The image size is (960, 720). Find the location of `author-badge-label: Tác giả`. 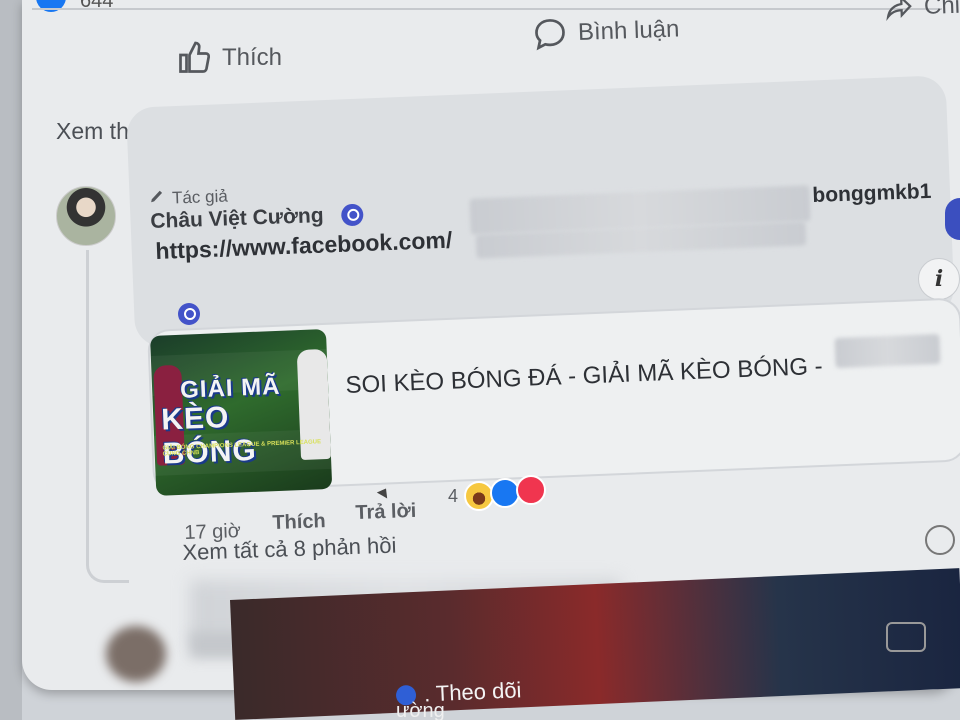

author-badge-label: Tác giả is located at coordinates (200, 197).